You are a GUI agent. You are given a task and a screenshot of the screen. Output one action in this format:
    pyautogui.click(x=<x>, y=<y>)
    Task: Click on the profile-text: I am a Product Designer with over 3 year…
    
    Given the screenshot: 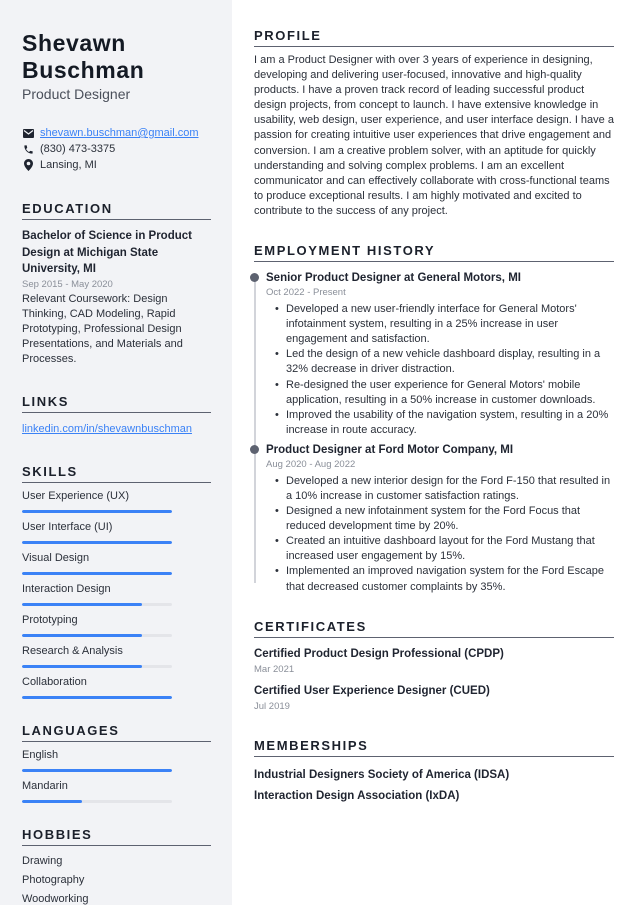 What is the action you would take?
    pyautogui.click(x=434, y=135)
    